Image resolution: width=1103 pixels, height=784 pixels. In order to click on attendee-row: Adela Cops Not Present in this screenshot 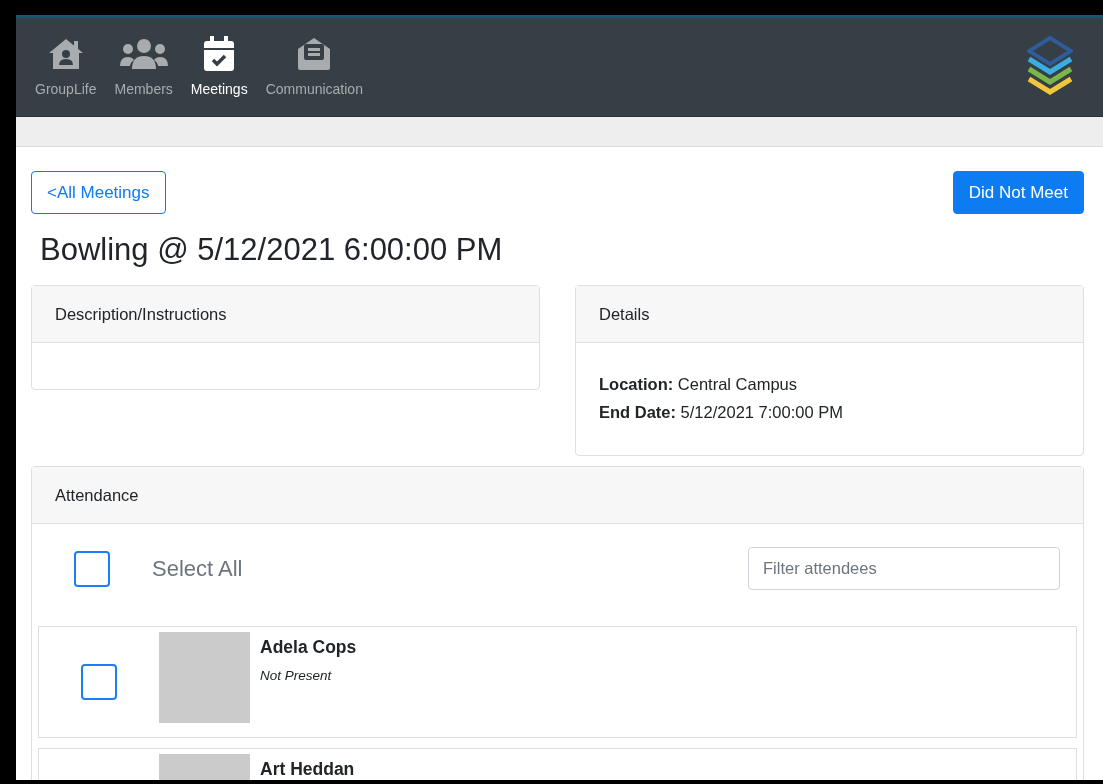, I will do `click(557, 682)`.